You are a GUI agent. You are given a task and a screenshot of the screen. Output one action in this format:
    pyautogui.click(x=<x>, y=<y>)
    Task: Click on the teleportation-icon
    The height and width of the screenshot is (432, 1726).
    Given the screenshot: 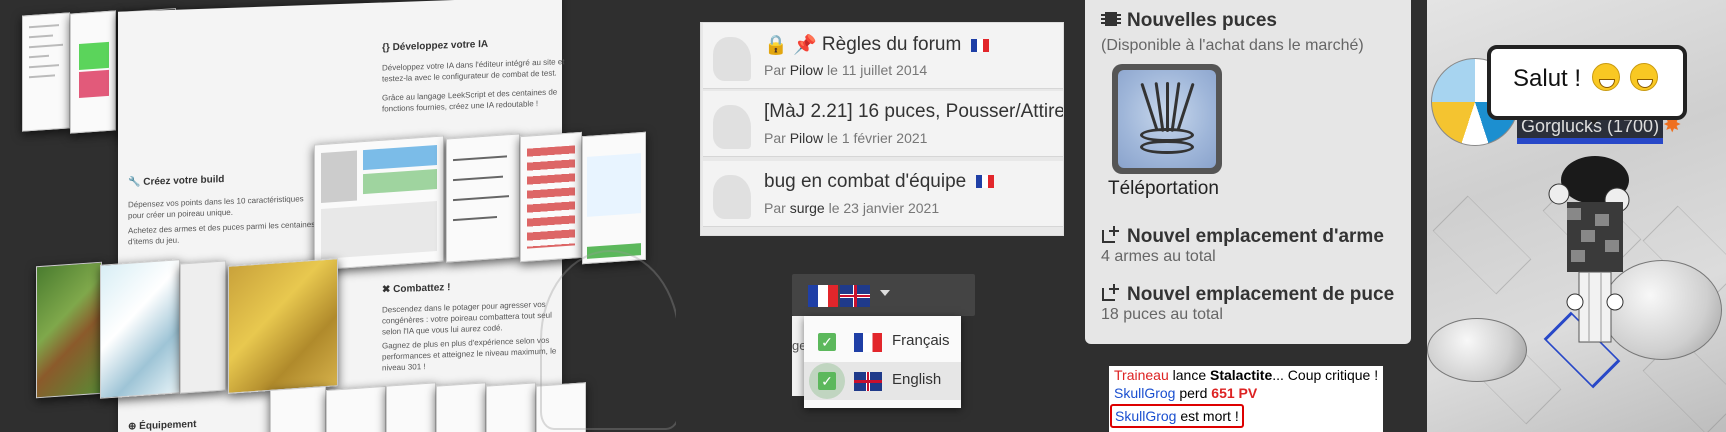 What is the action you would take?
    pyautogui.click(x=1167, y=119)
    